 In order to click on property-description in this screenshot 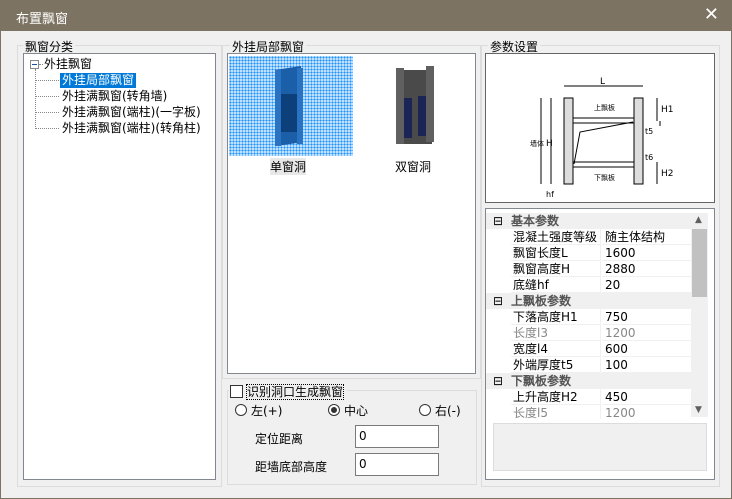, I will do `click(600, 447)`.